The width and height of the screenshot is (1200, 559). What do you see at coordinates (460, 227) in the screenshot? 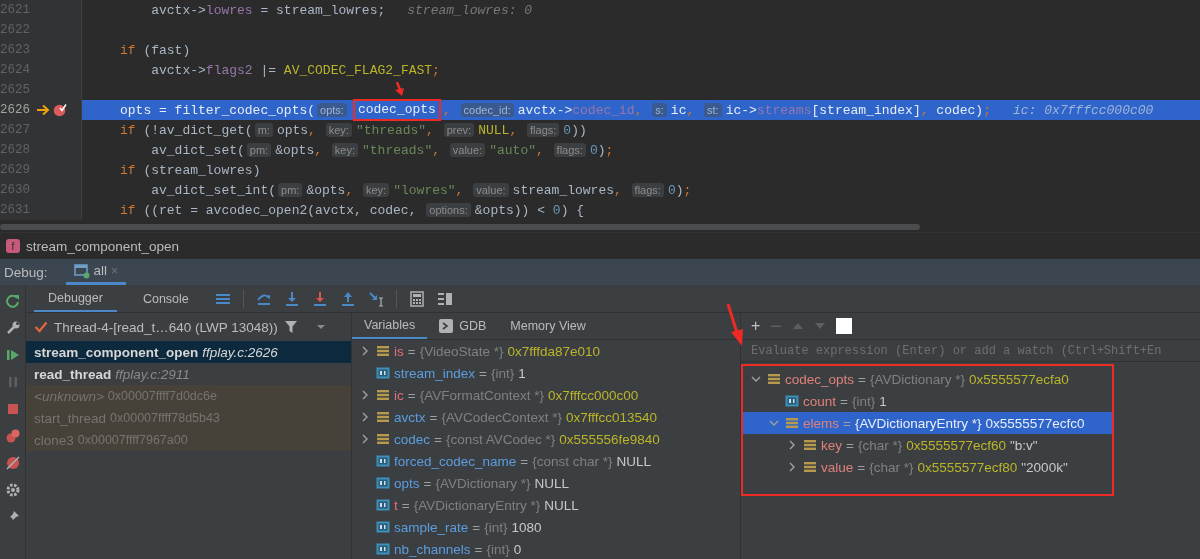
I see `horizontal-scrollbar` at bounding box center [460, 227].